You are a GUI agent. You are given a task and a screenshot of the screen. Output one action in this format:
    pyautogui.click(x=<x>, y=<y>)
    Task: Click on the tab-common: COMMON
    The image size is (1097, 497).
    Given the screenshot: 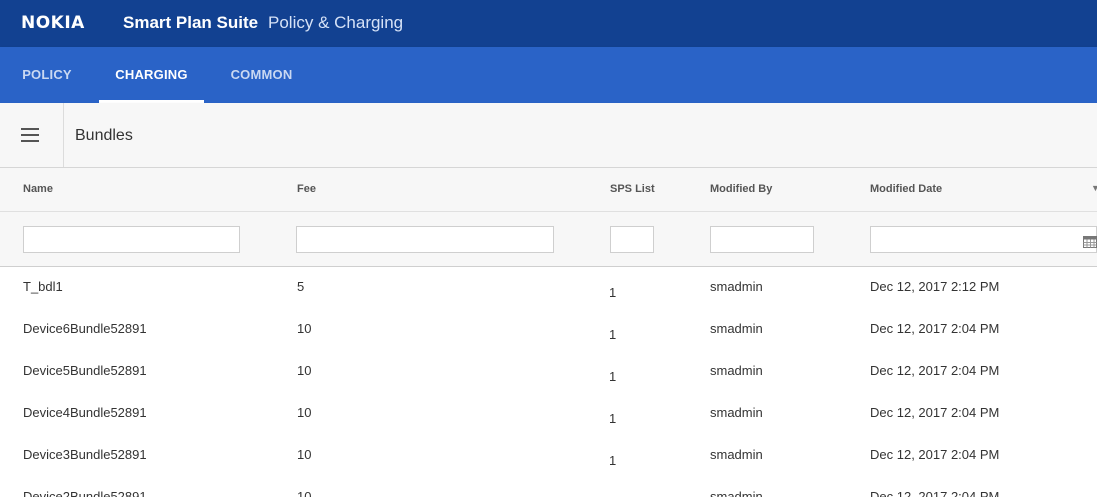 What is the action you would take?
    pyautogui.click(x=261, y=75)
    